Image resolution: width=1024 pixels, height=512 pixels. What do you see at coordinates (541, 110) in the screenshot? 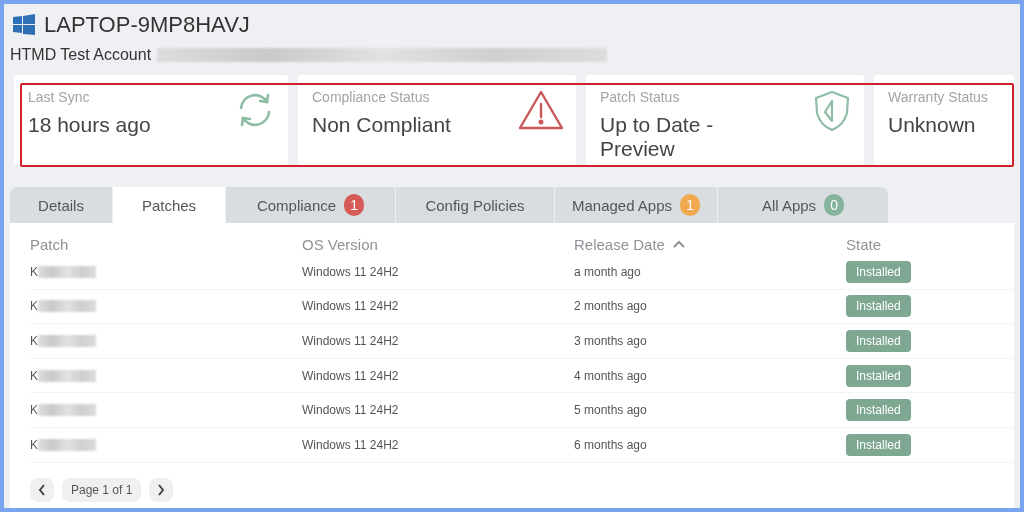
I see `warning-icon` at bounding box center [541, 110].